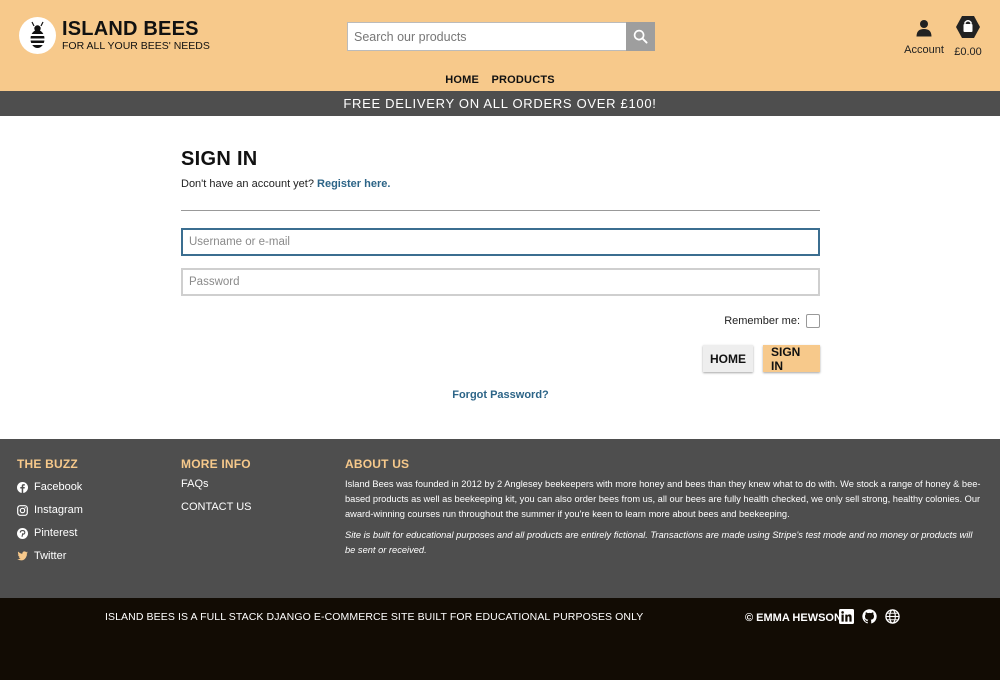 The height and width of the screenshot is (680, 1000). What do you see at coordinates (22, 533) in the screenshot?
I see `pinterest-icon` at bounding box center [22, 533].